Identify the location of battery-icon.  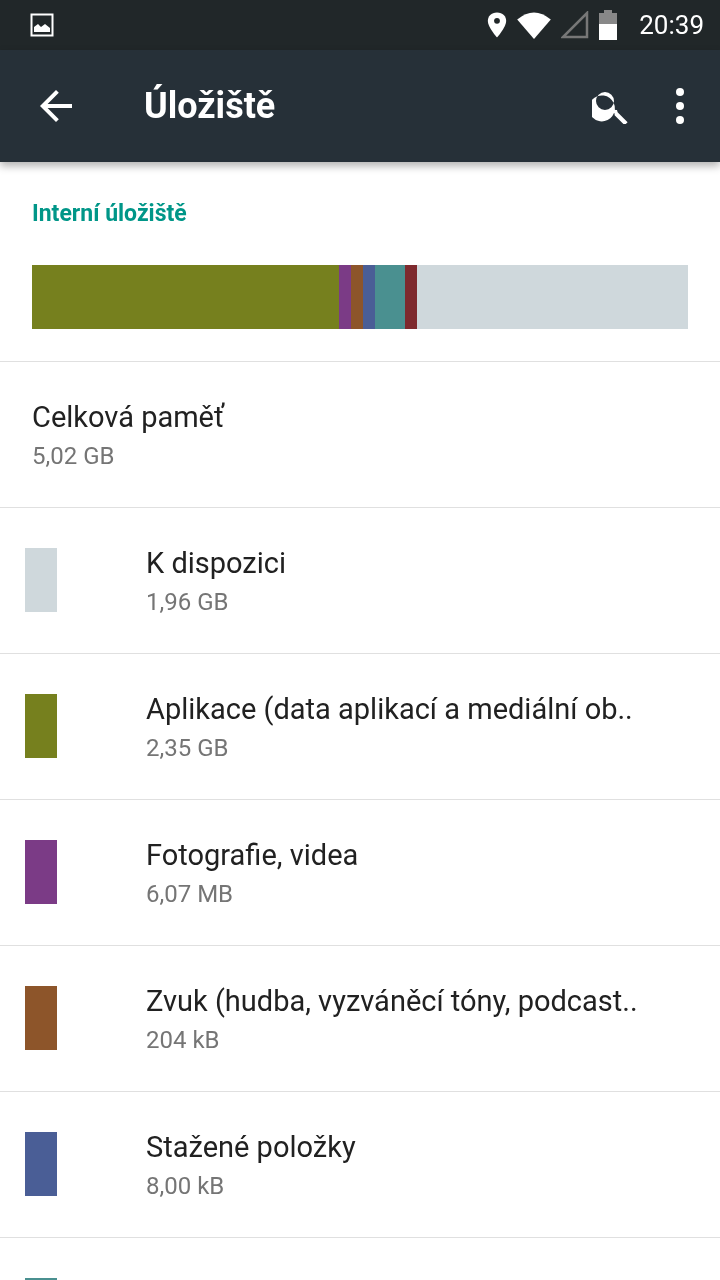
(608, 25).